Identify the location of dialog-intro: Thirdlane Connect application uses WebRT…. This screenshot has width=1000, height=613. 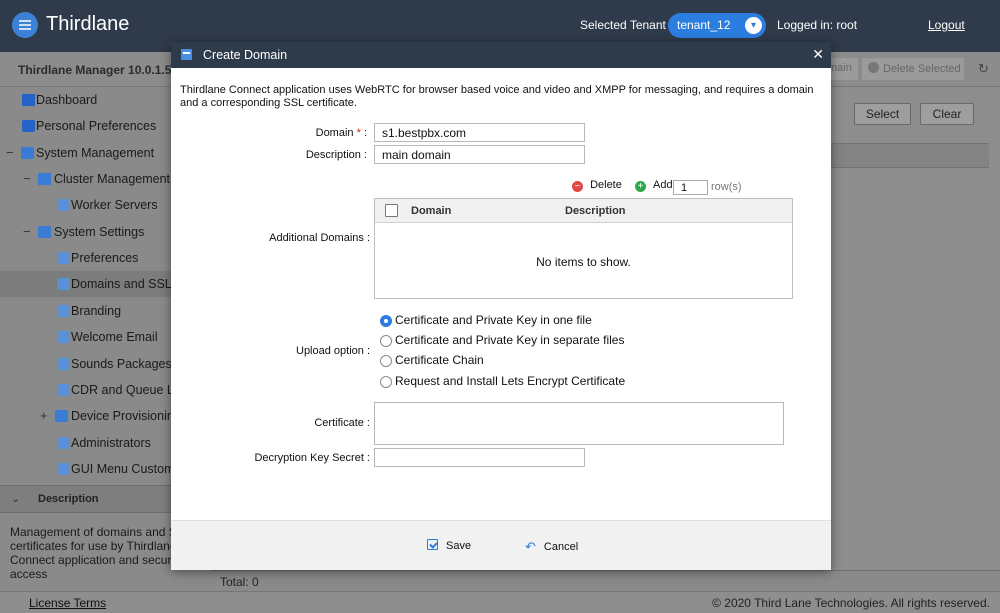
(497, 96).